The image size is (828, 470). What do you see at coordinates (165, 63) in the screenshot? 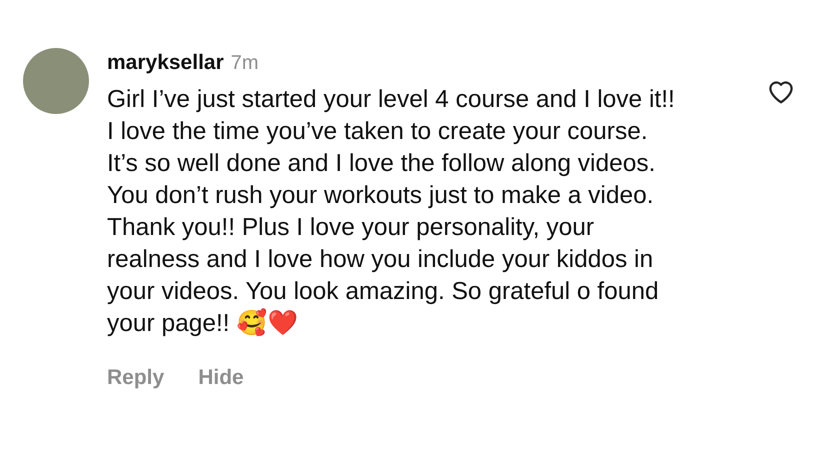
I see `username: maryksellar` at bounding box center [165, 63].